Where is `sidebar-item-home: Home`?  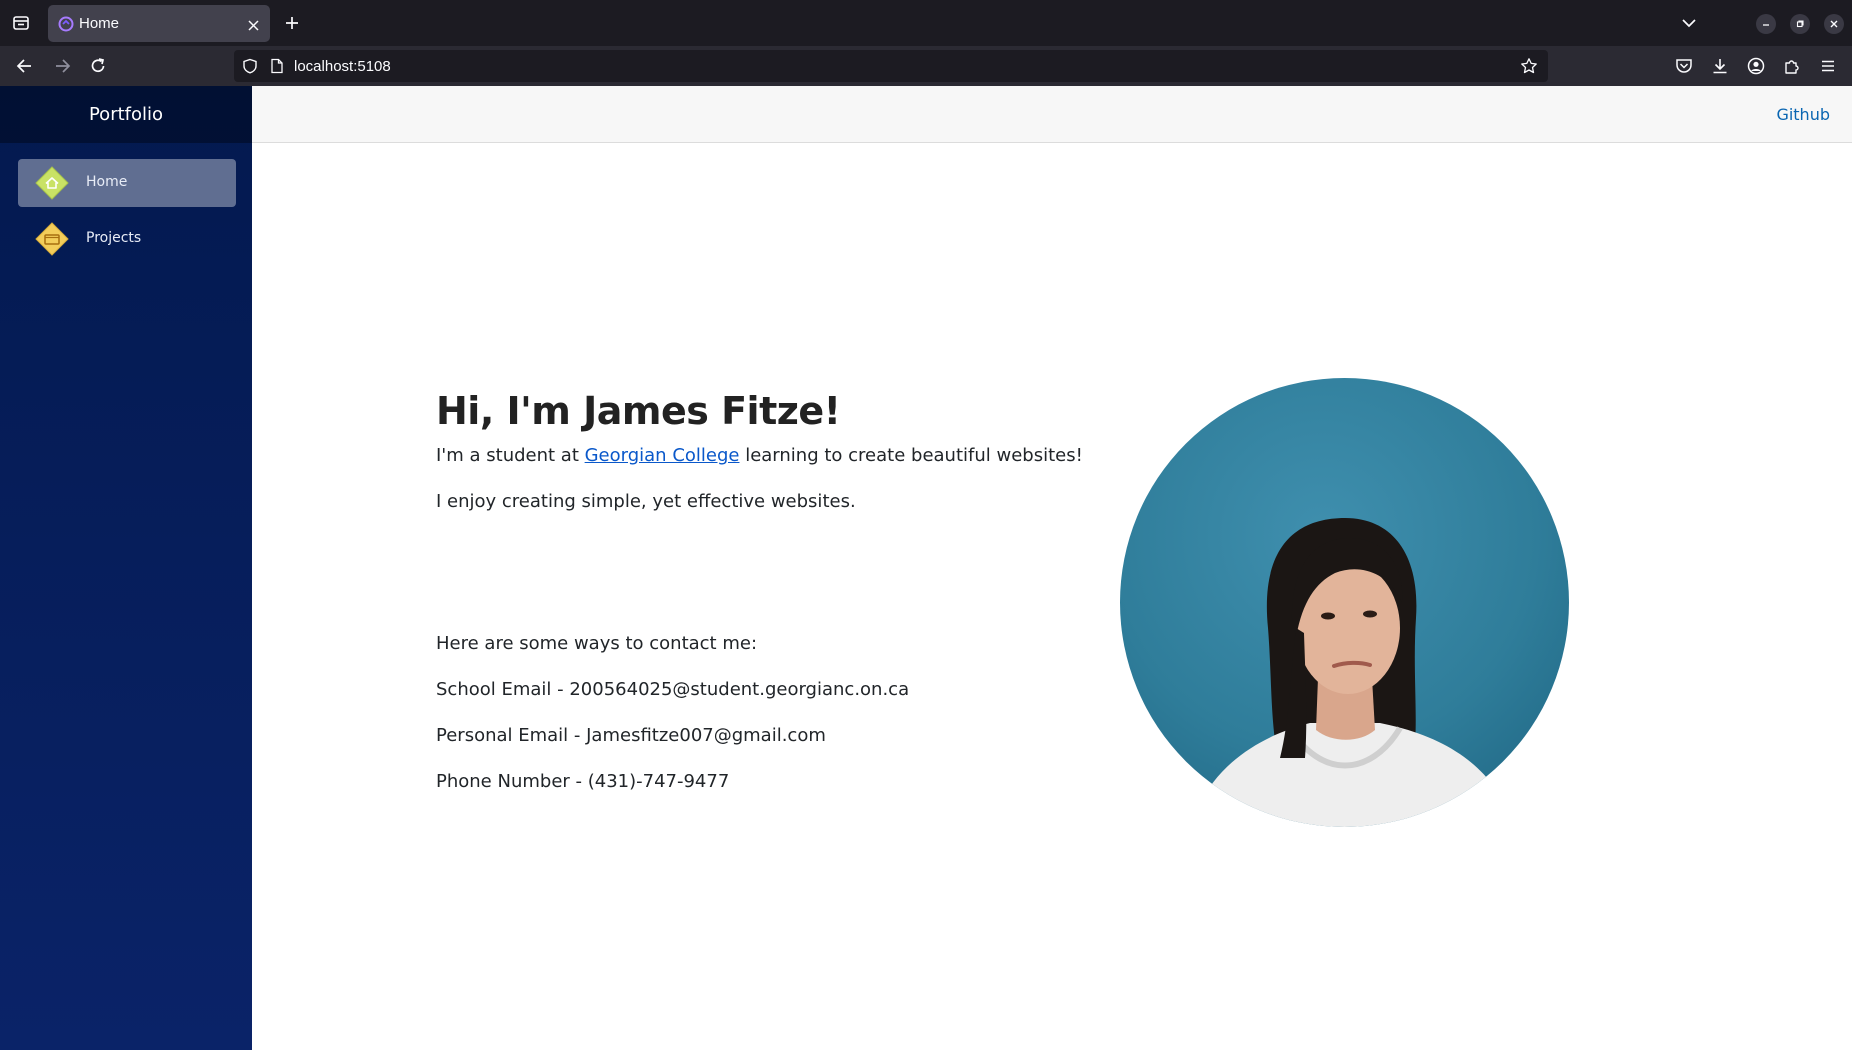 sidebar-item-home: Home is located at coordinates (127, 183).